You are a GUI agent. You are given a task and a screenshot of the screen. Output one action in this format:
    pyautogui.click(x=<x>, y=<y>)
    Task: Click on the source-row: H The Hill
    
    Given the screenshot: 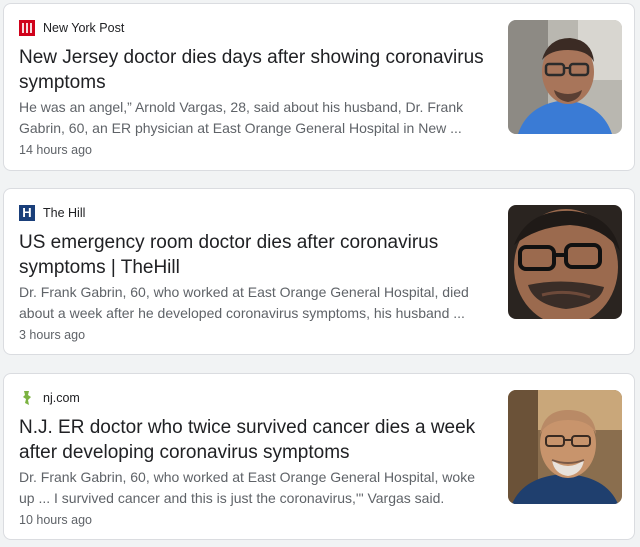 What is the action you would take?
    pyautogui.click(x=52, y=213)
    